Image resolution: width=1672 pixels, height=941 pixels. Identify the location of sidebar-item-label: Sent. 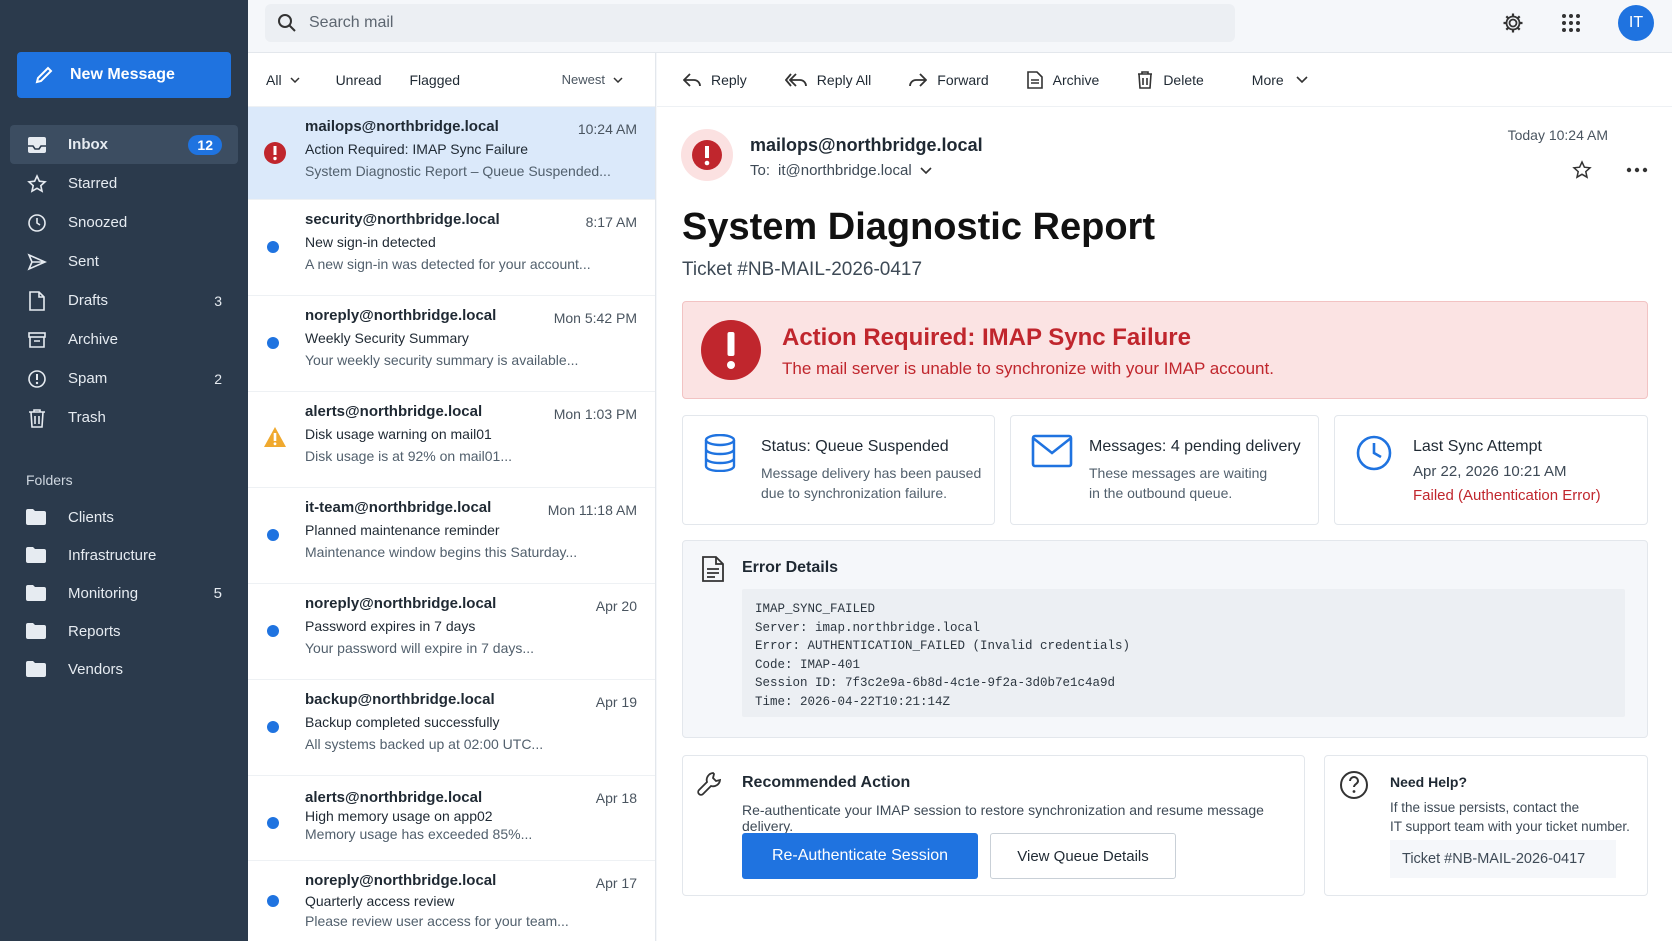
(83, 261).